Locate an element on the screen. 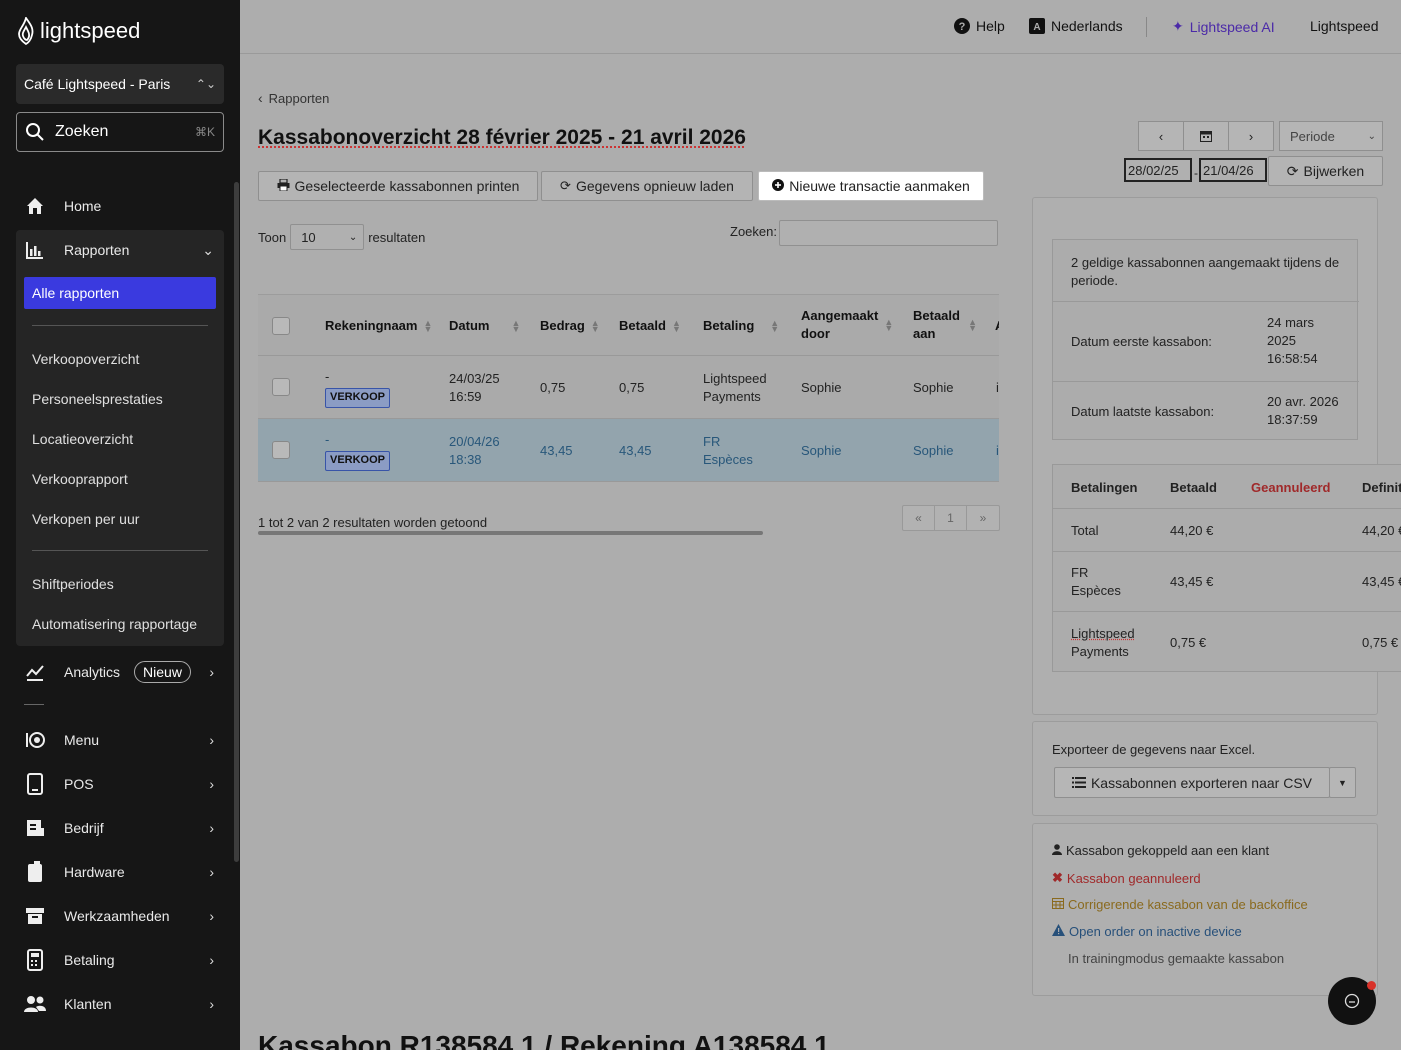 Image resolution: width=1401 pixels, height=1050 pixels. cell-betaling: FR Espèces is located at coordinates (728, 451).